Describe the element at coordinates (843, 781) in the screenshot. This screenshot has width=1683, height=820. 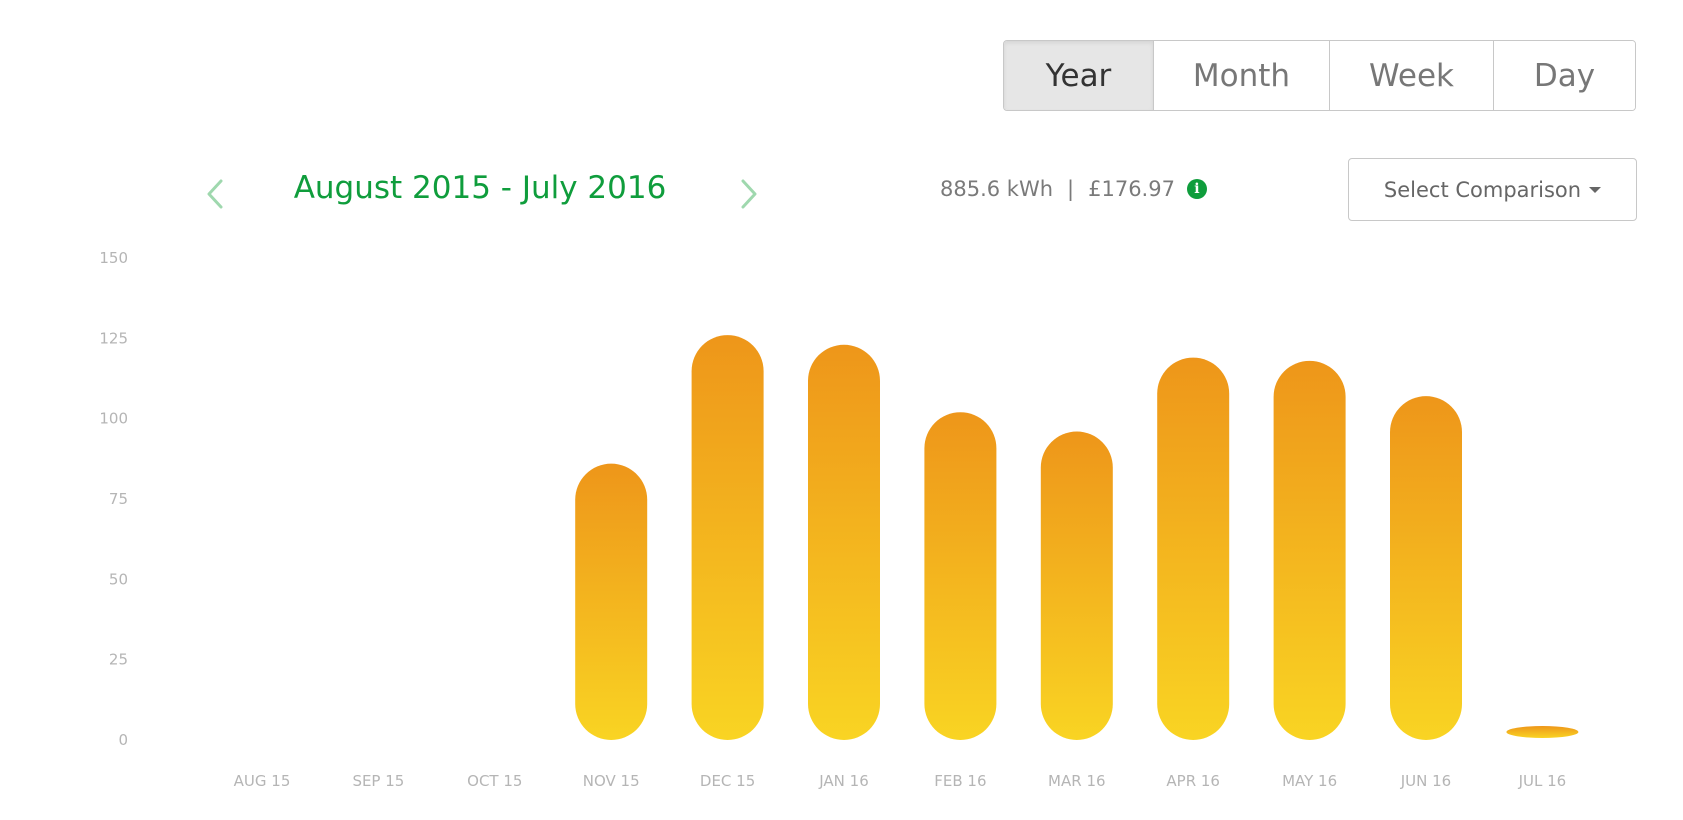
I see `x-tick-label: JAN 16` at that location.